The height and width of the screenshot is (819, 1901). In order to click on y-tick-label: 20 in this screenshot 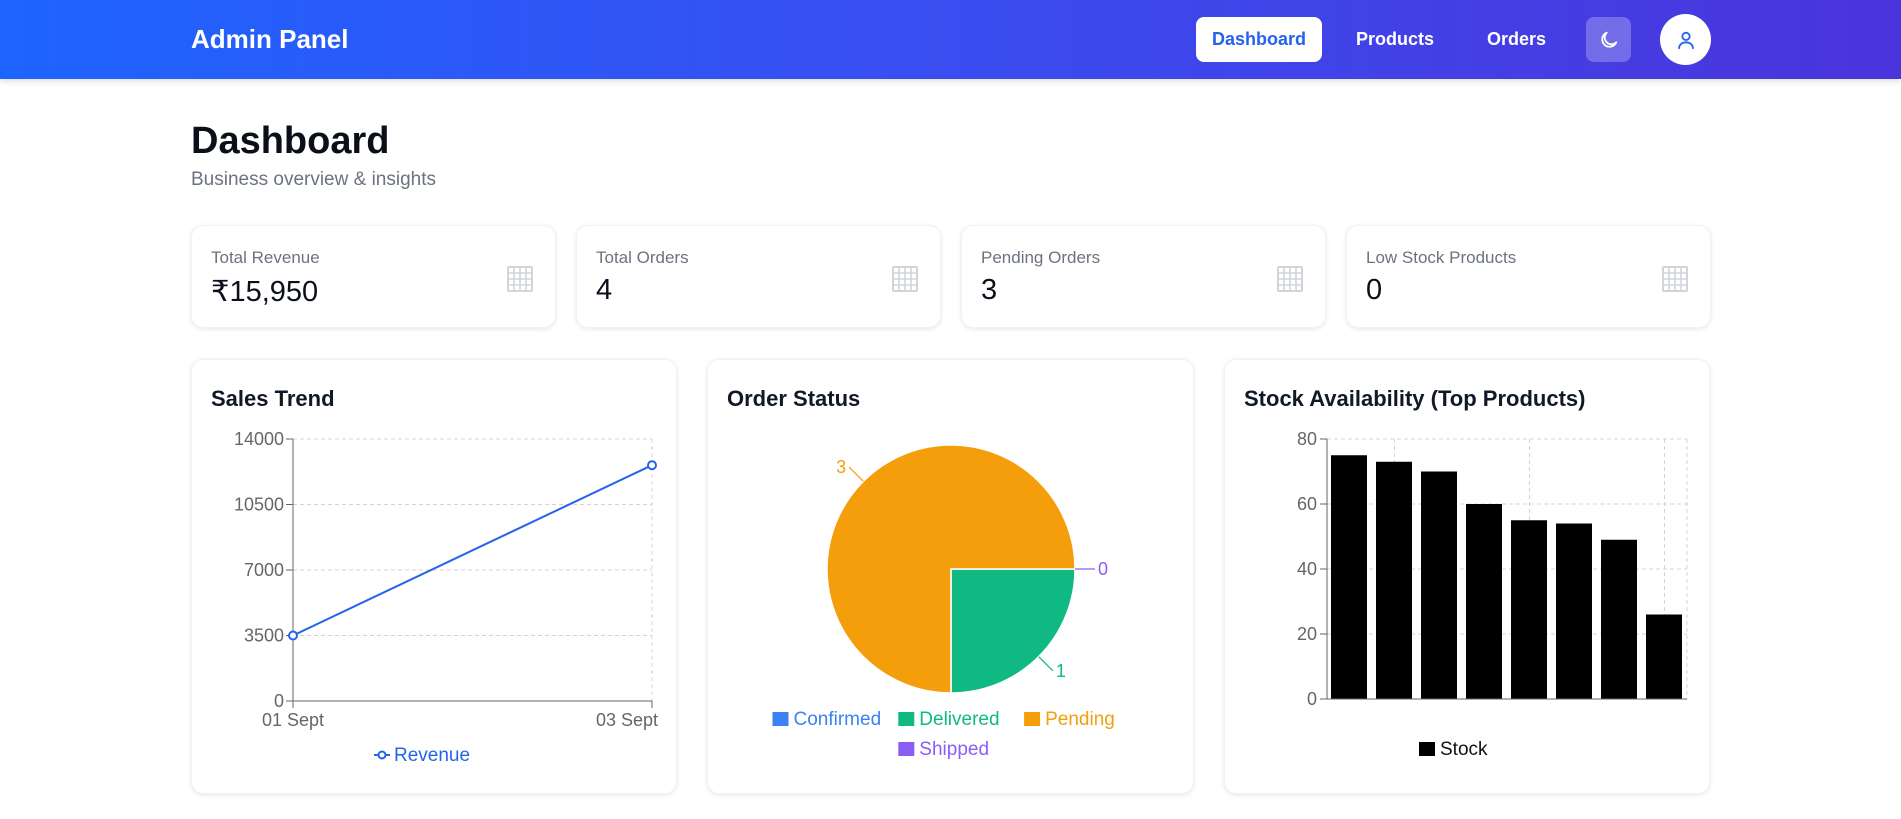, I will do `click(1307, 634)`.